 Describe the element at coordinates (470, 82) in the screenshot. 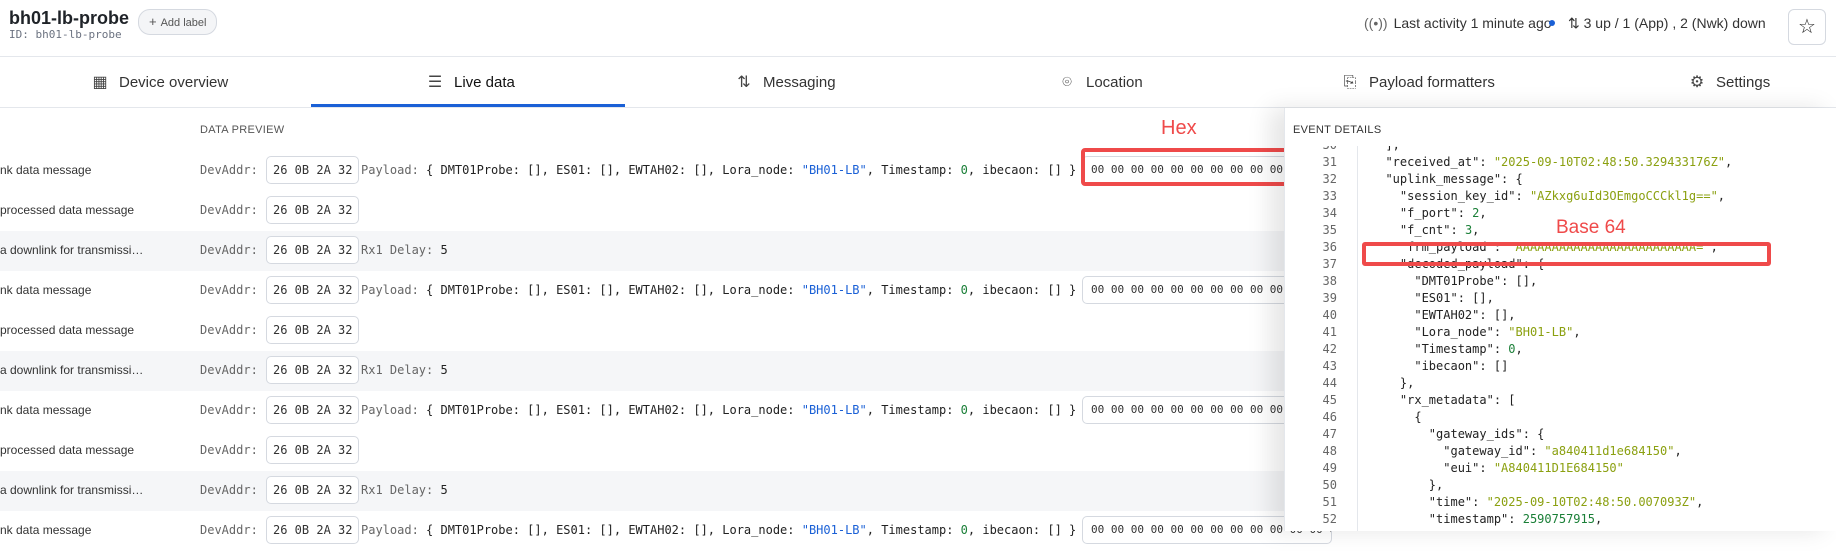

I see `tab-live-data: ☰ Live data` at that location.